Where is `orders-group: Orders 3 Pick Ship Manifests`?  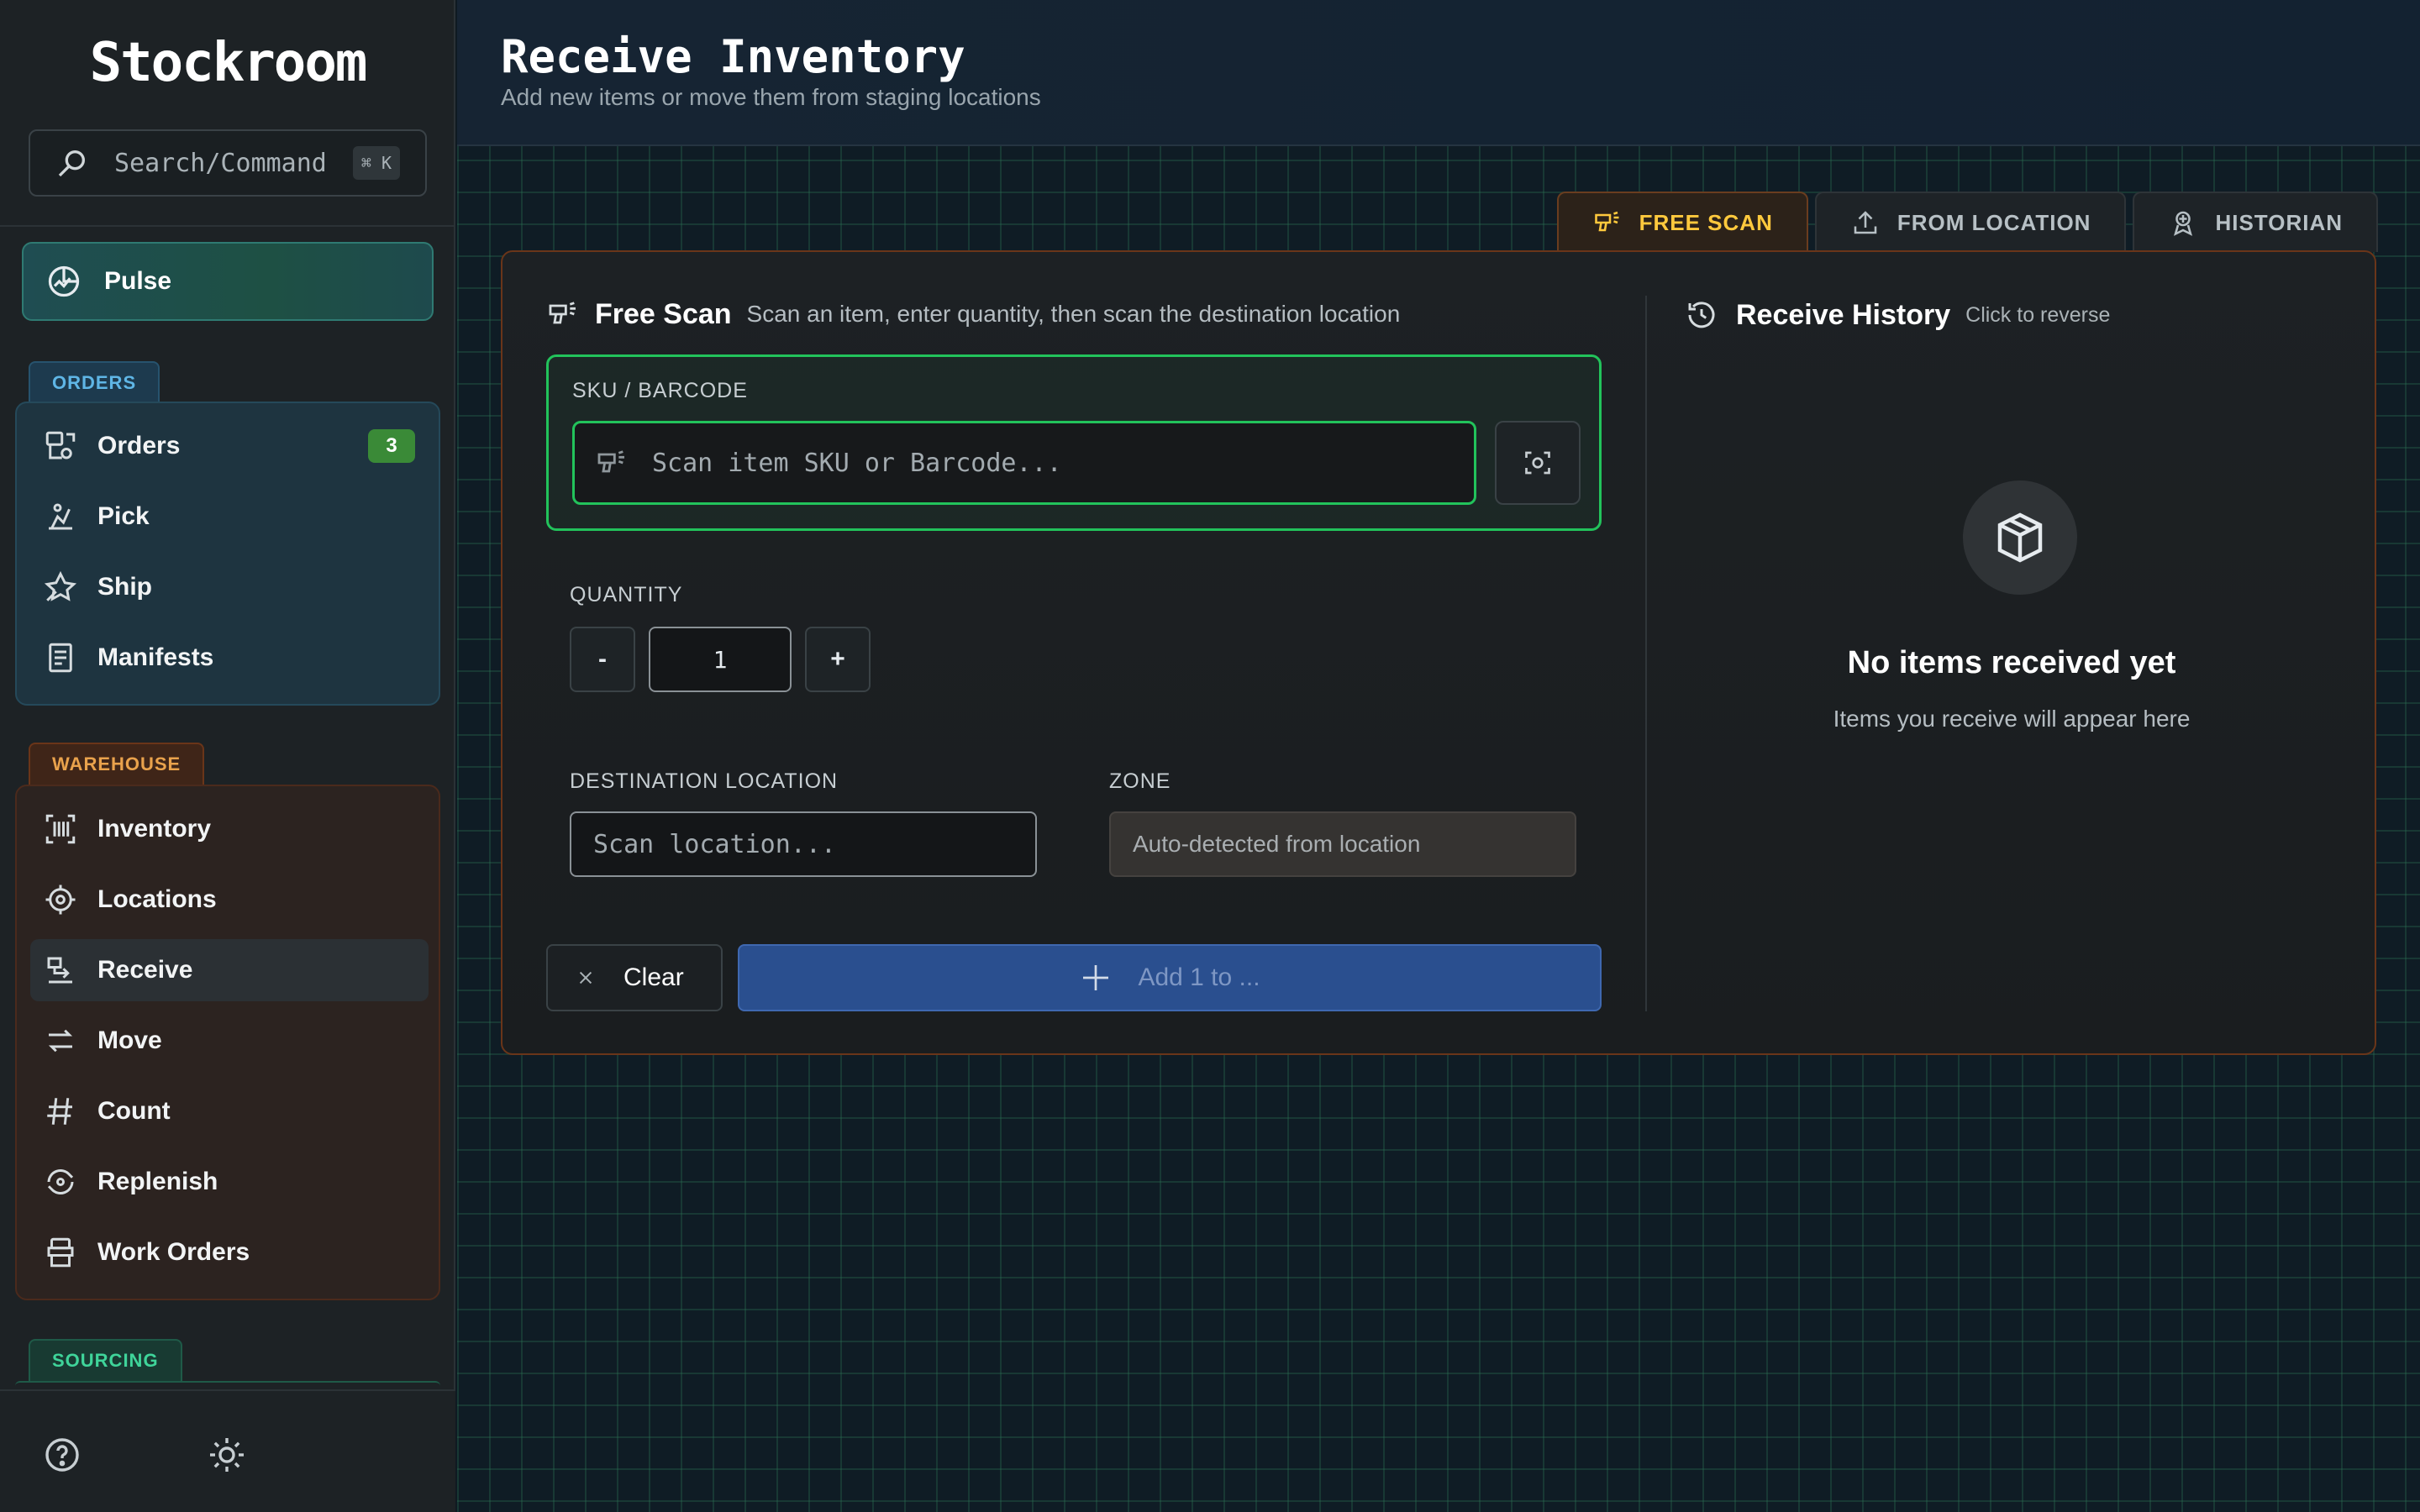
orders-group: Orders 3 Pick Ship Manifests is located at coordinates (227, 554).